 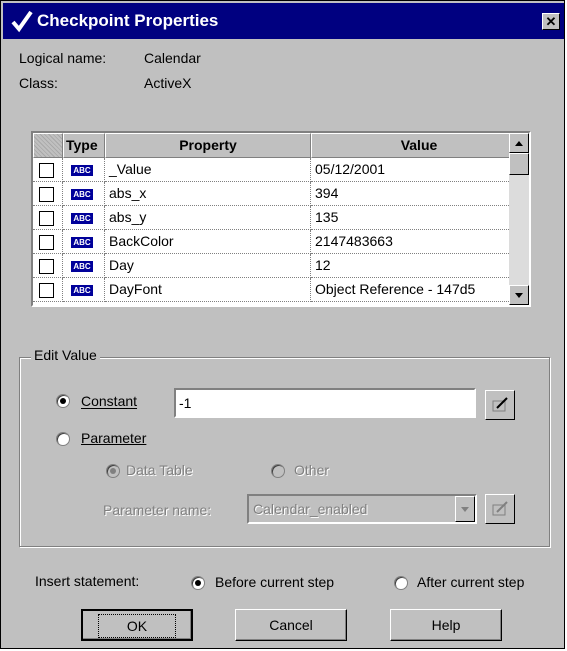 I want to click on constant-value-input: -1, so click(x=325, y=403).